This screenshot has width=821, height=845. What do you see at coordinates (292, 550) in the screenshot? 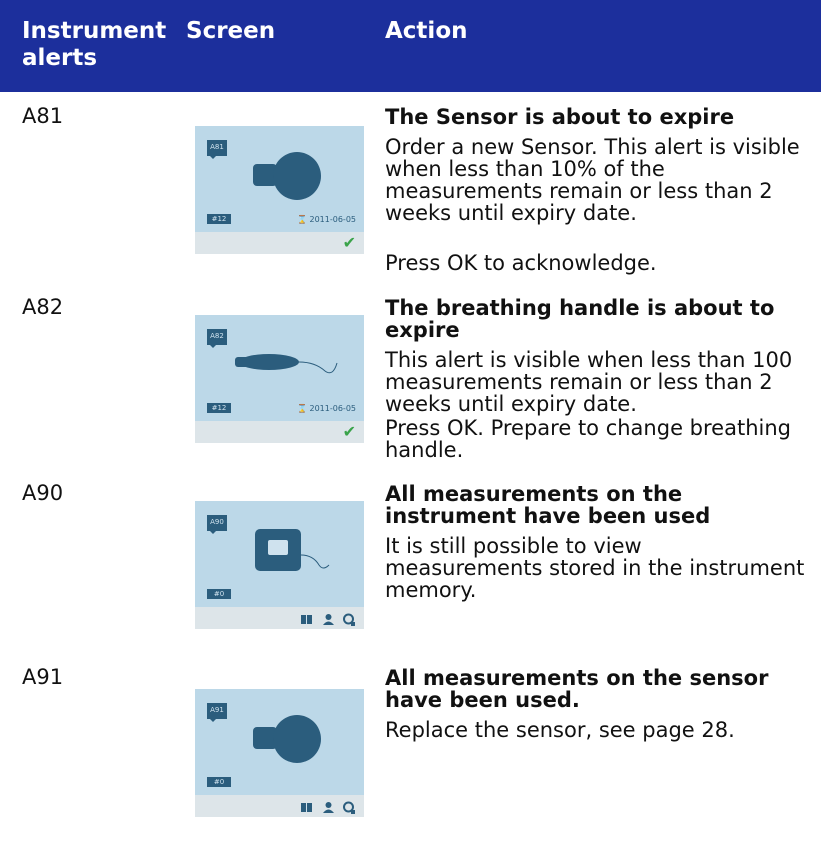
I see `instrument-icon` at bounding box center [292, 550].